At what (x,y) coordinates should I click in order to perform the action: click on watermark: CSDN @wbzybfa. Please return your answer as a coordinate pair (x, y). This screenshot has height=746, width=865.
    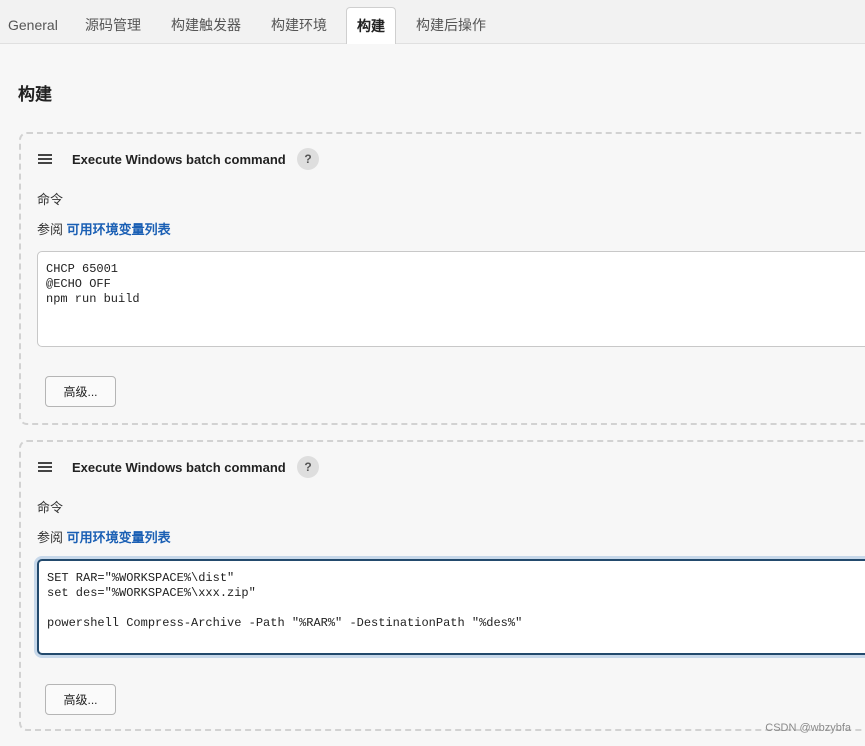
    Looking at the image, I should click on (808, 728).